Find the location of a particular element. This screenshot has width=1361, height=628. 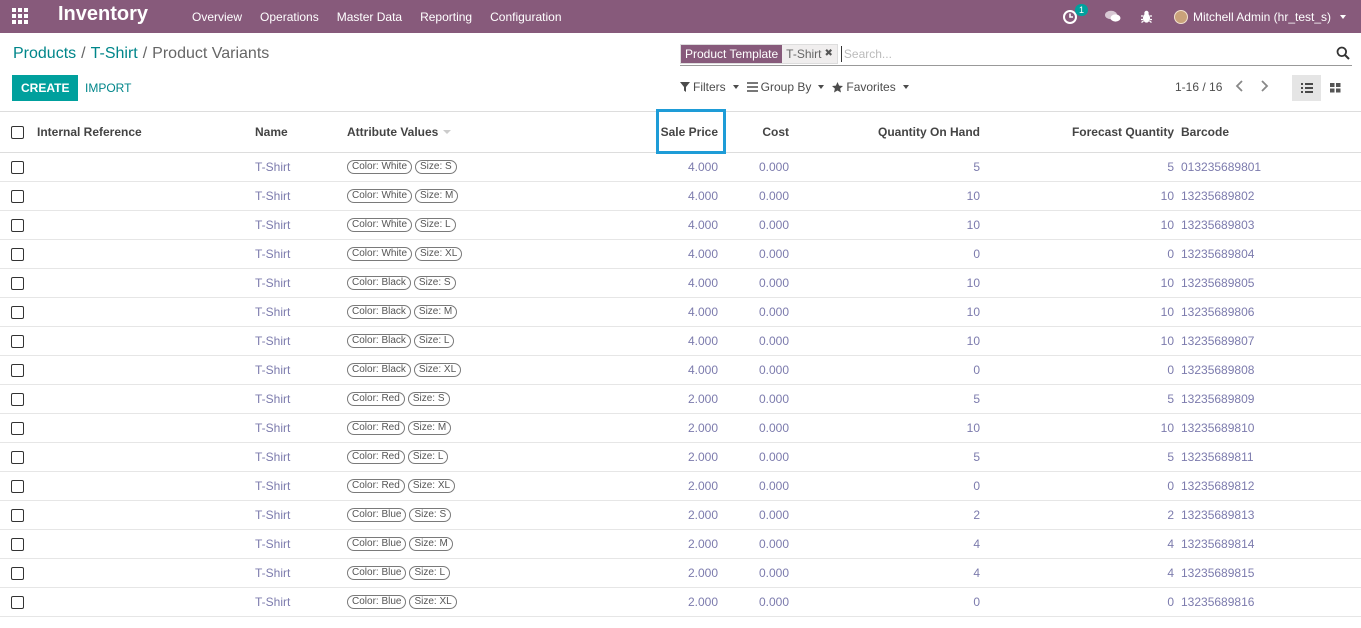

menu-reporting: Reporting is located at coordinates (446, 17).